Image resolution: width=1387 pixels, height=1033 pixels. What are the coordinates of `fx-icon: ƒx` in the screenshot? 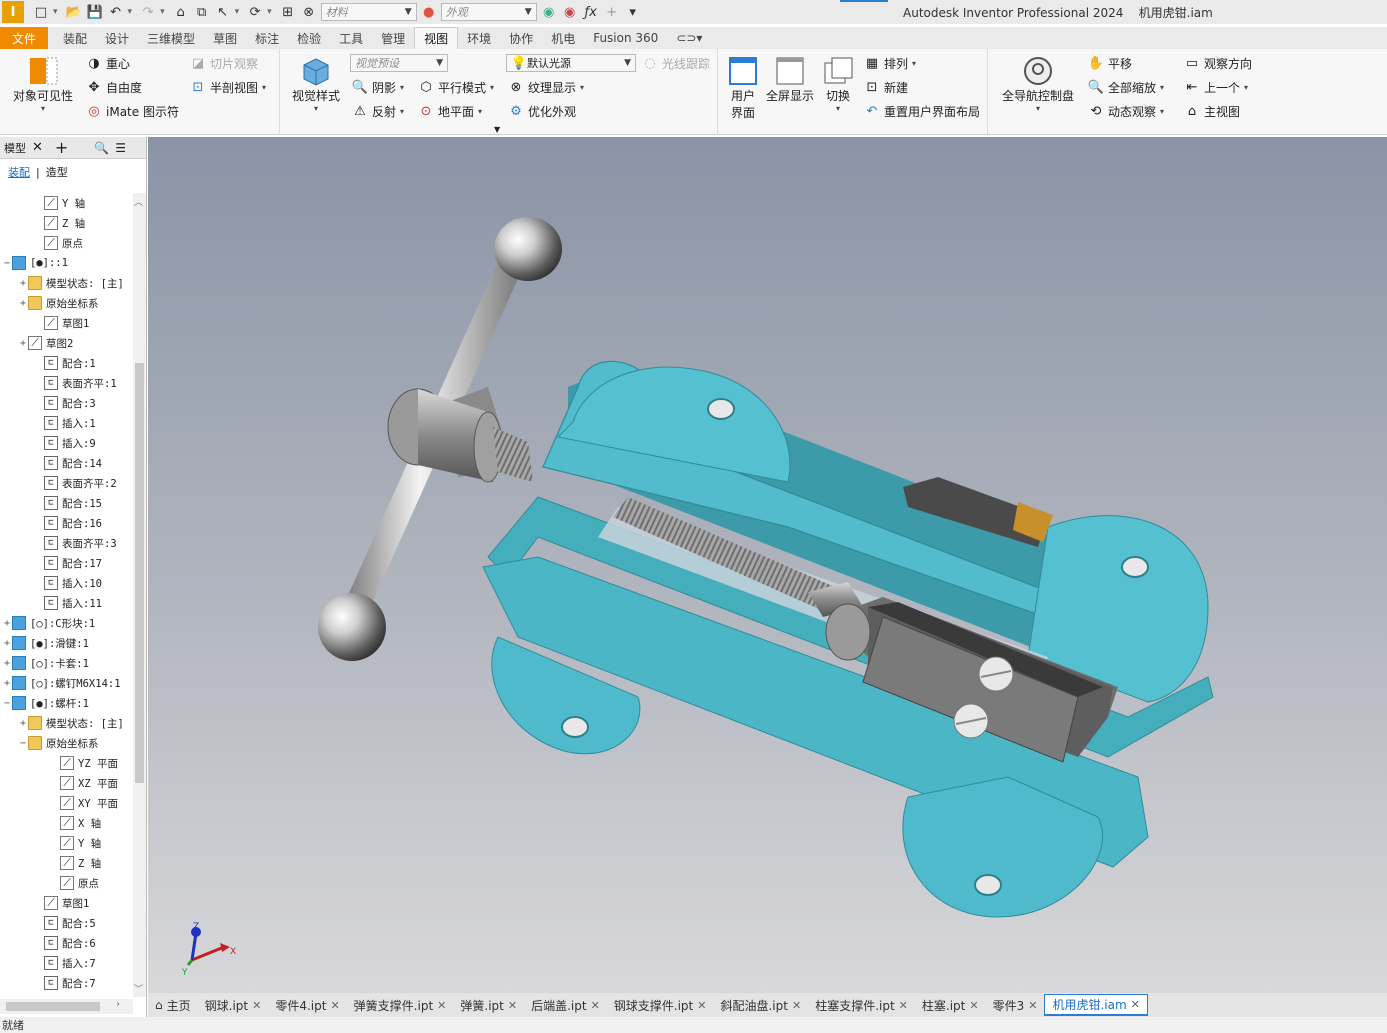 It's located at (591, 12).